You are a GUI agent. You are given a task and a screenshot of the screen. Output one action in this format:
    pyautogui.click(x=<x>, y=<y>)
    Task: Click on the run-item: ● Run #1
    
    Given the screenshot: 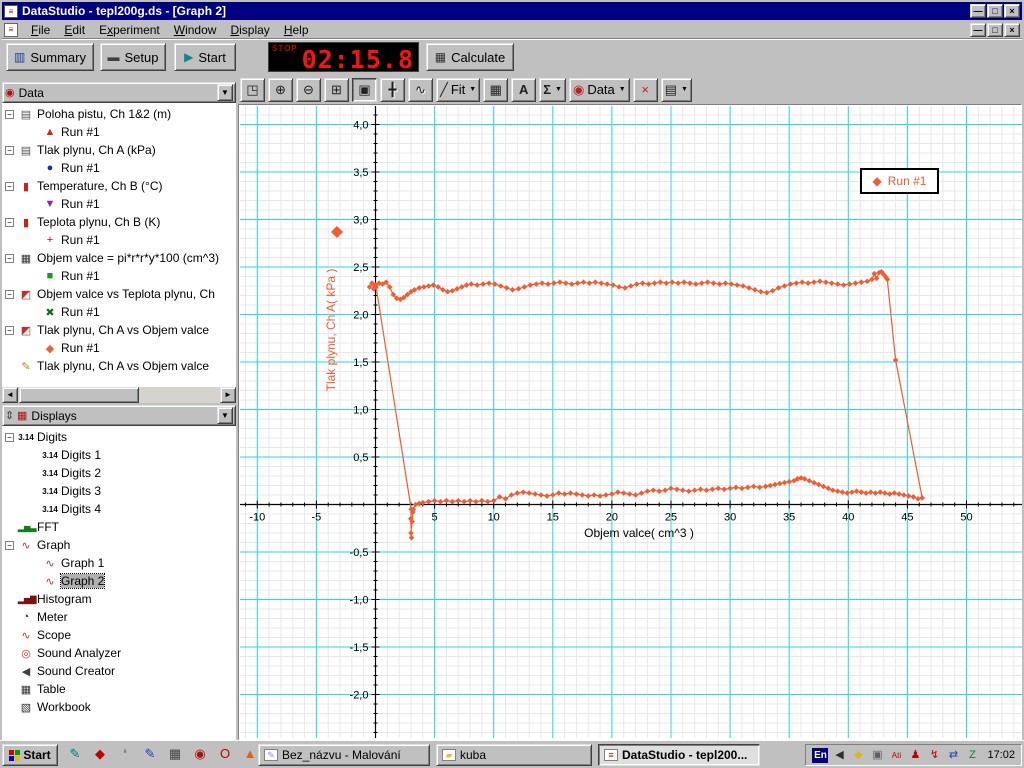 What is the action you would take?
    pyautogui.click(x=120, y=168)
    